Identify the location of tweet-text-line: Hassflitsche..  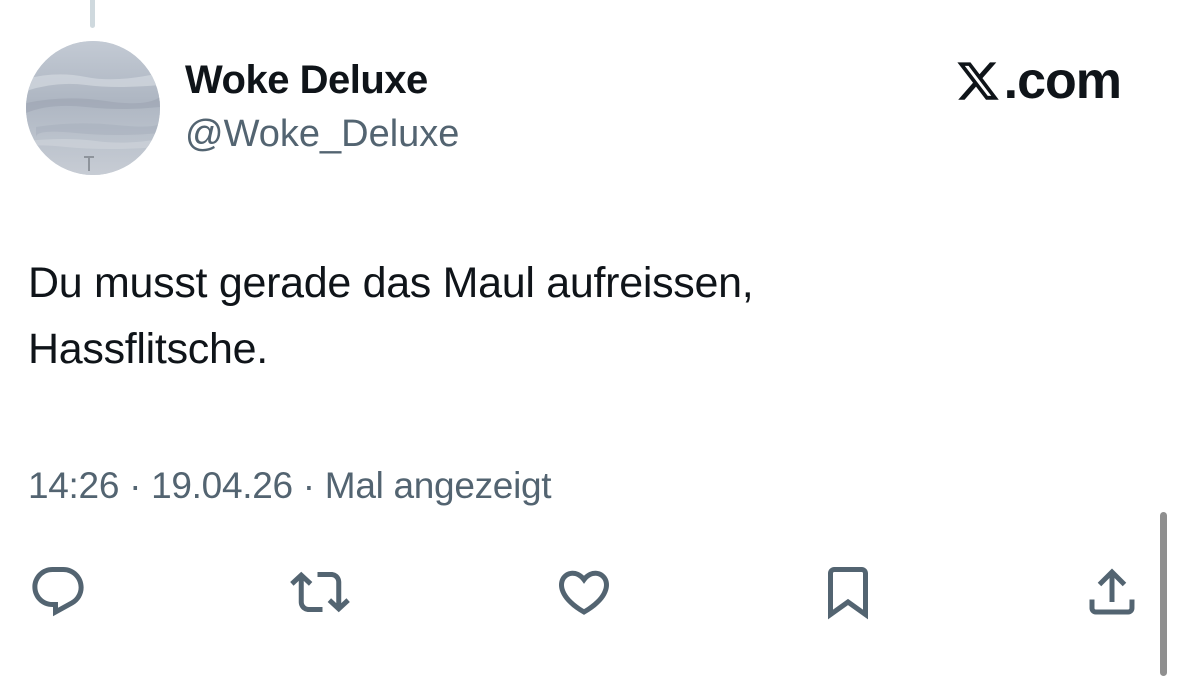
(148, 349).